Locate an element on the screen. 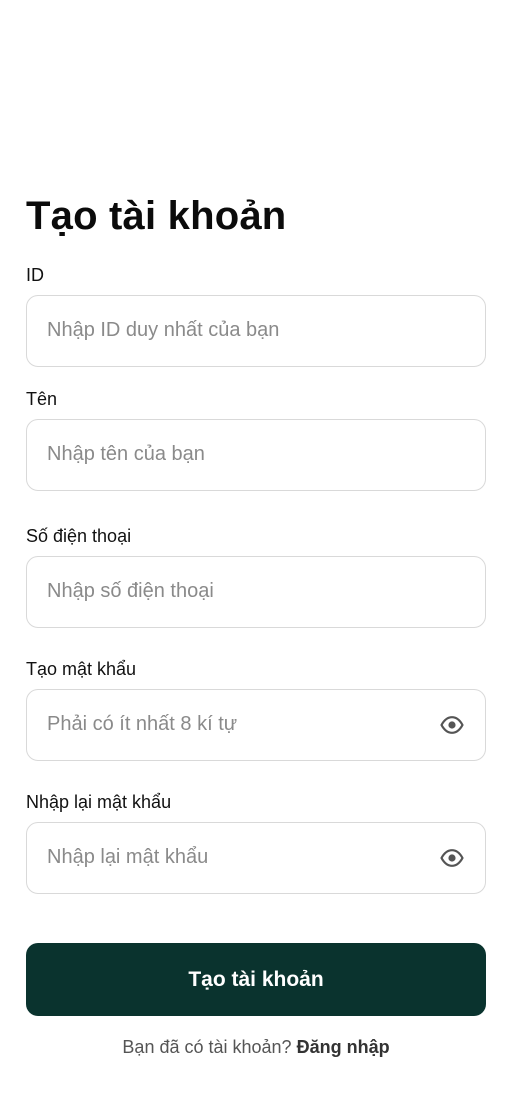 This screenshot has width=512, height=1110. phone-input is located at coordinates (237, 591).